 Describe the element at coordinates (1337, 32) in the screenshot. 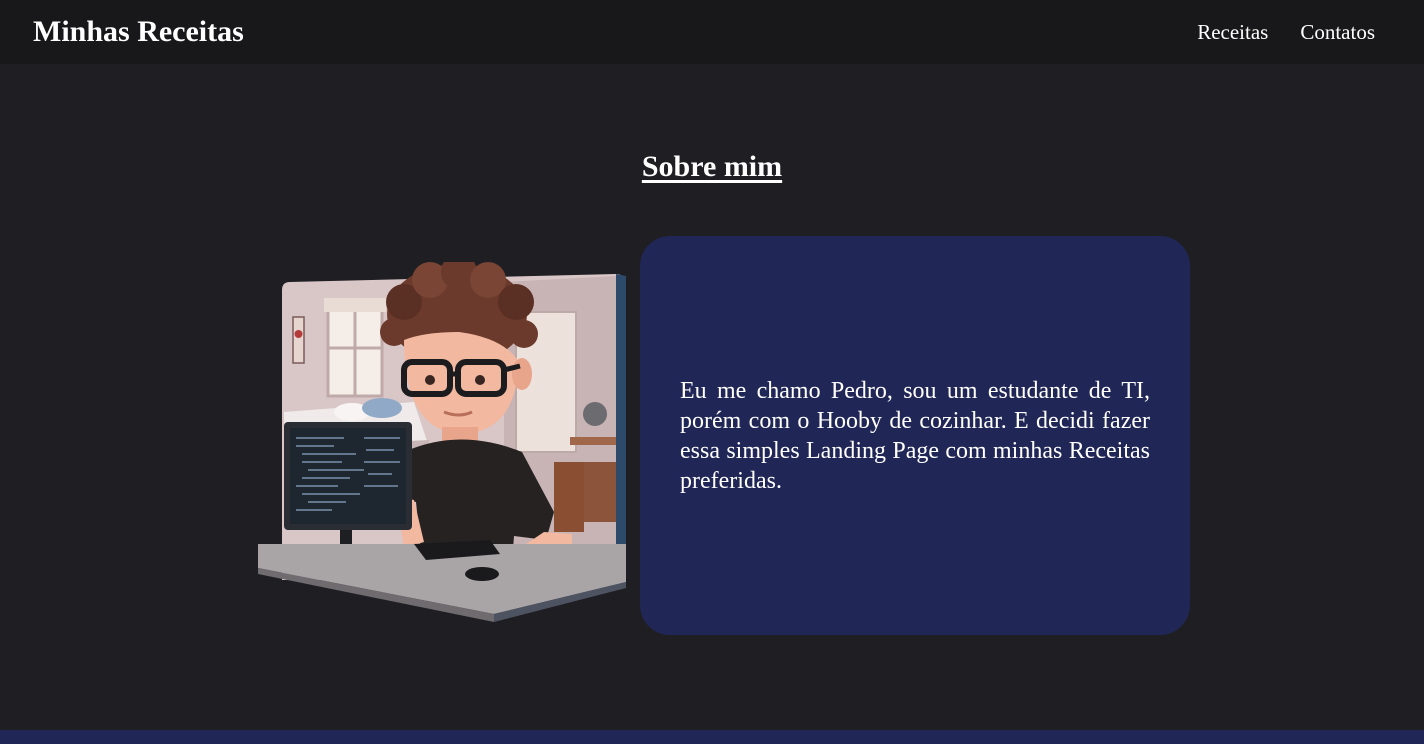

I see `nav-link-contatos: Contatos` at that location.